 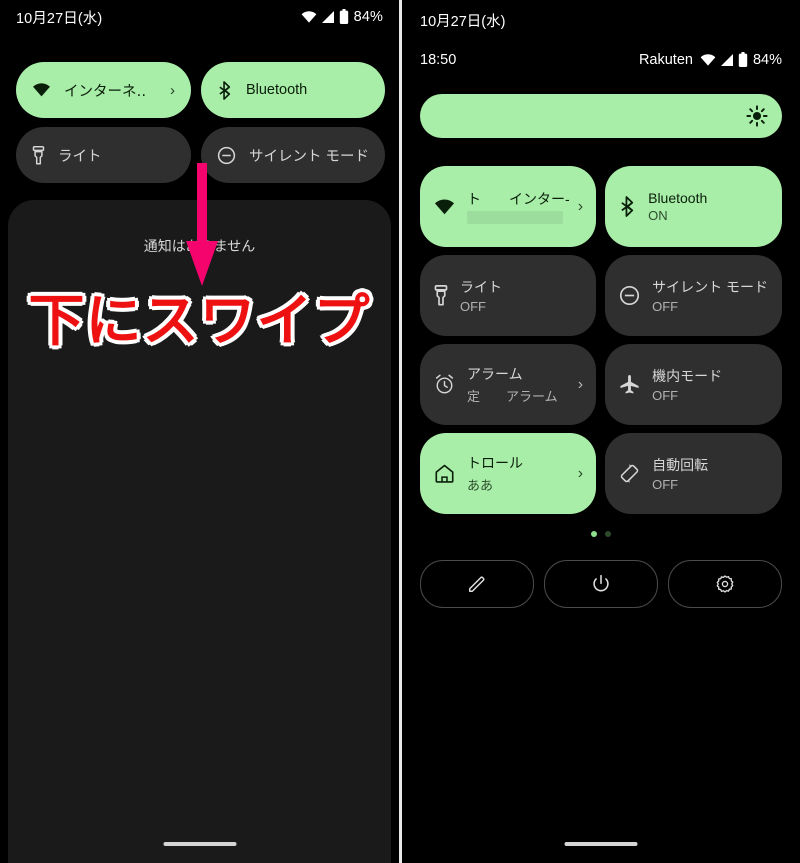 What do you see at coordinates (199, 322) in the screenshot?
I see `swipe-instruction-label: 下にスワイプ` at bounding box center [199, 322].